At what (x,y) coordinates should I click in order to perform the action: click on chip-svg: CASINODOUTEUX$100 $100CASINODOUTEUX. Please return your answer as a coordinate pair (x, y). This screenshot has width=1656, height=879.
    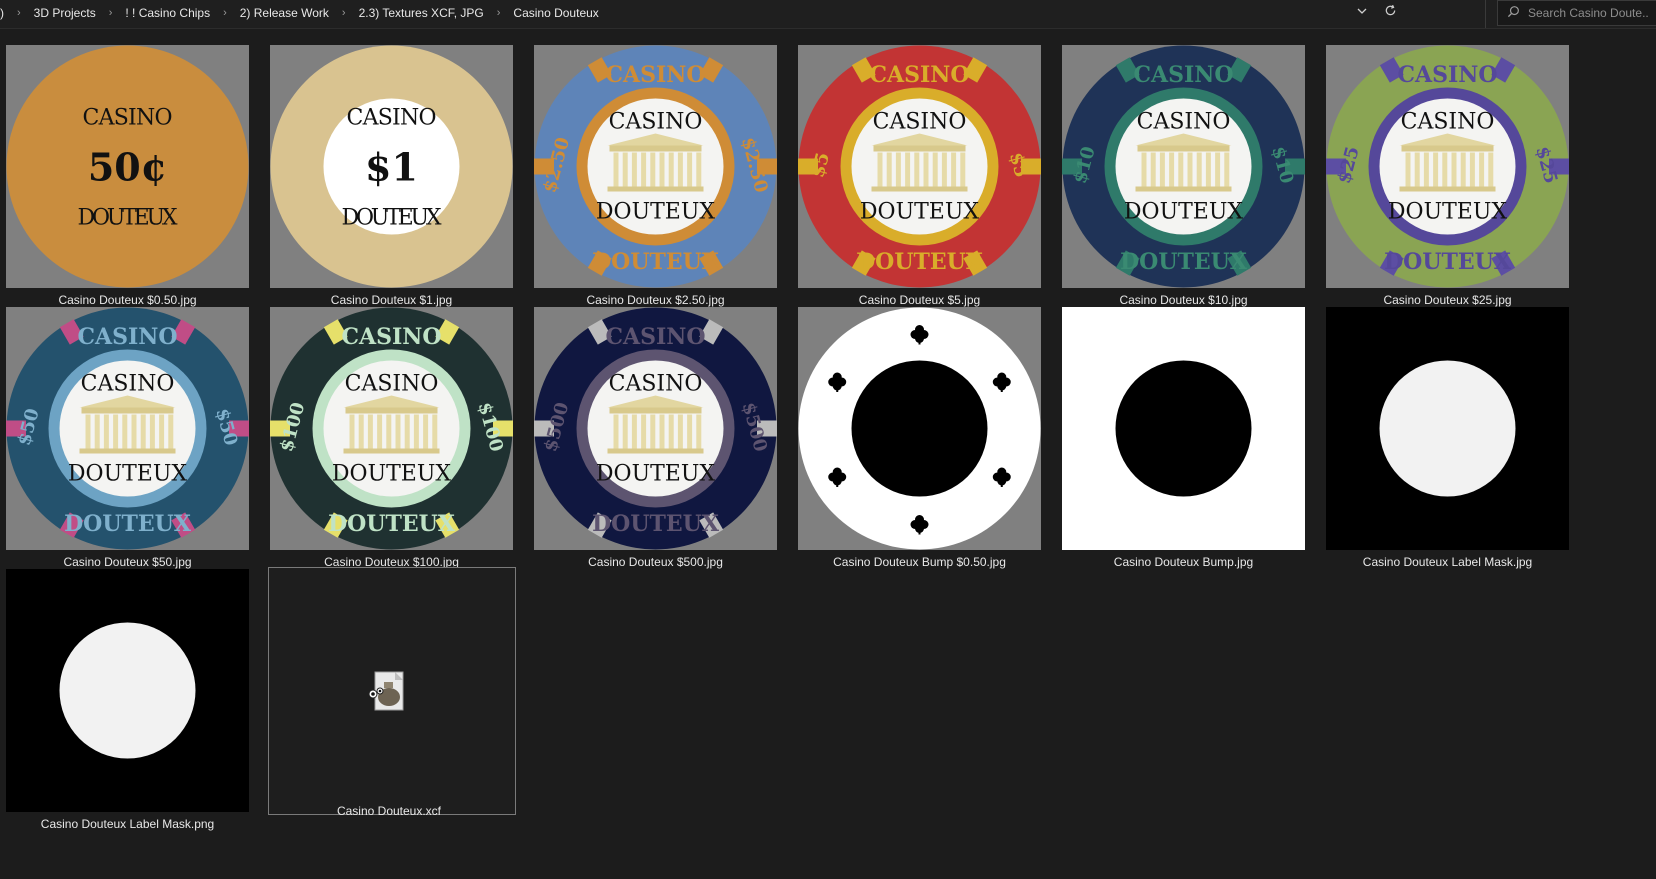
    Looking at the image, I should click on (391, 428).